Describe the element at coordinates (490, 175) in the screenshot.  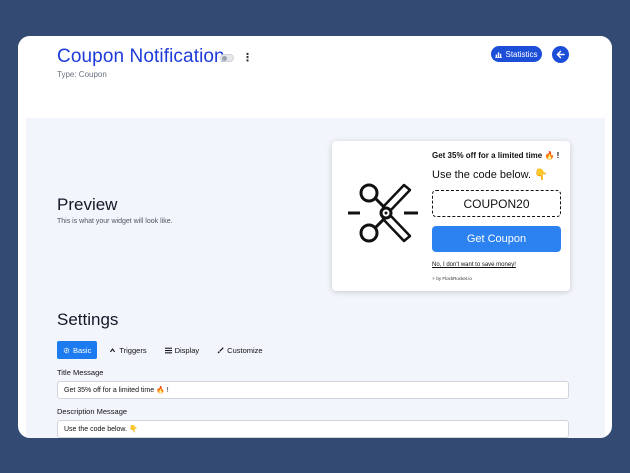
I see `widget-description: Use the code below. 👇` at that location.